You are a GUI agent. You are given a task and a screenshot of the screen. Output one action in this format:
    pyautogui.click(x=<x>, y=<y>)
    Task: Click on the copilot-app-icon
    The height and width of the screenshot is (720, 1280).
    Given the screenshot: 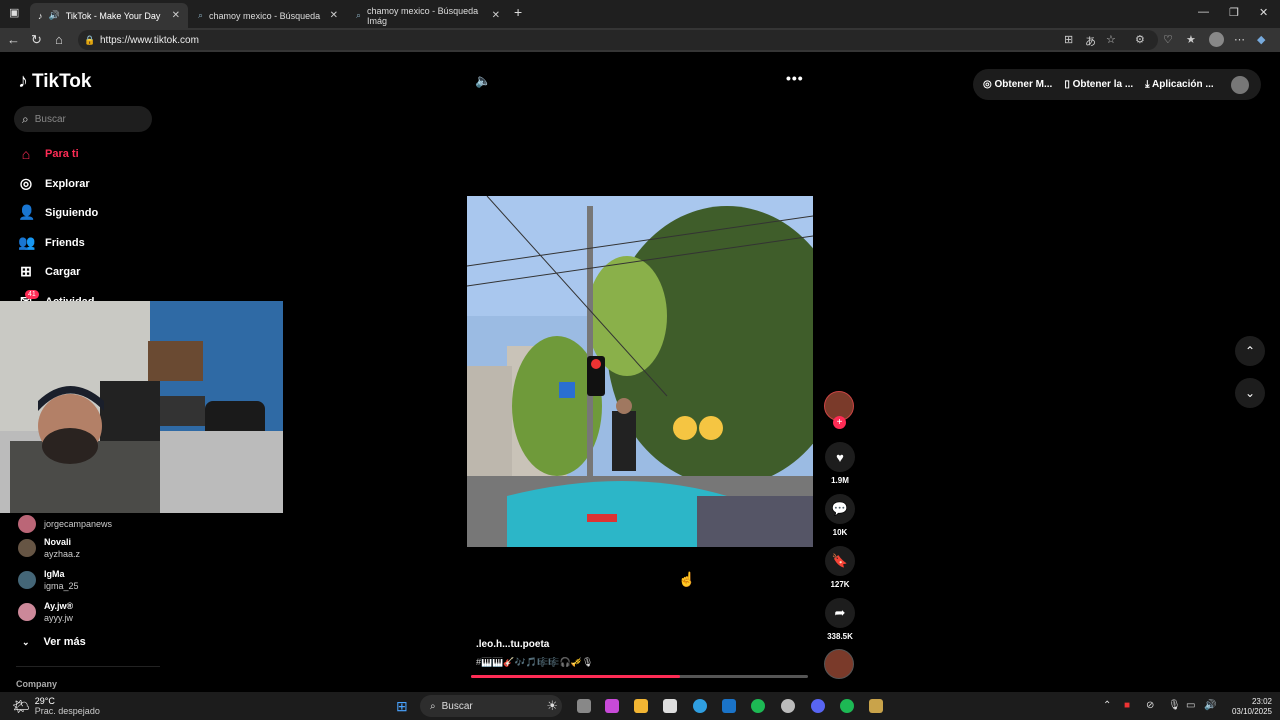 What is the action you would take?
    pyautogui.click(x=612, y=706)
    